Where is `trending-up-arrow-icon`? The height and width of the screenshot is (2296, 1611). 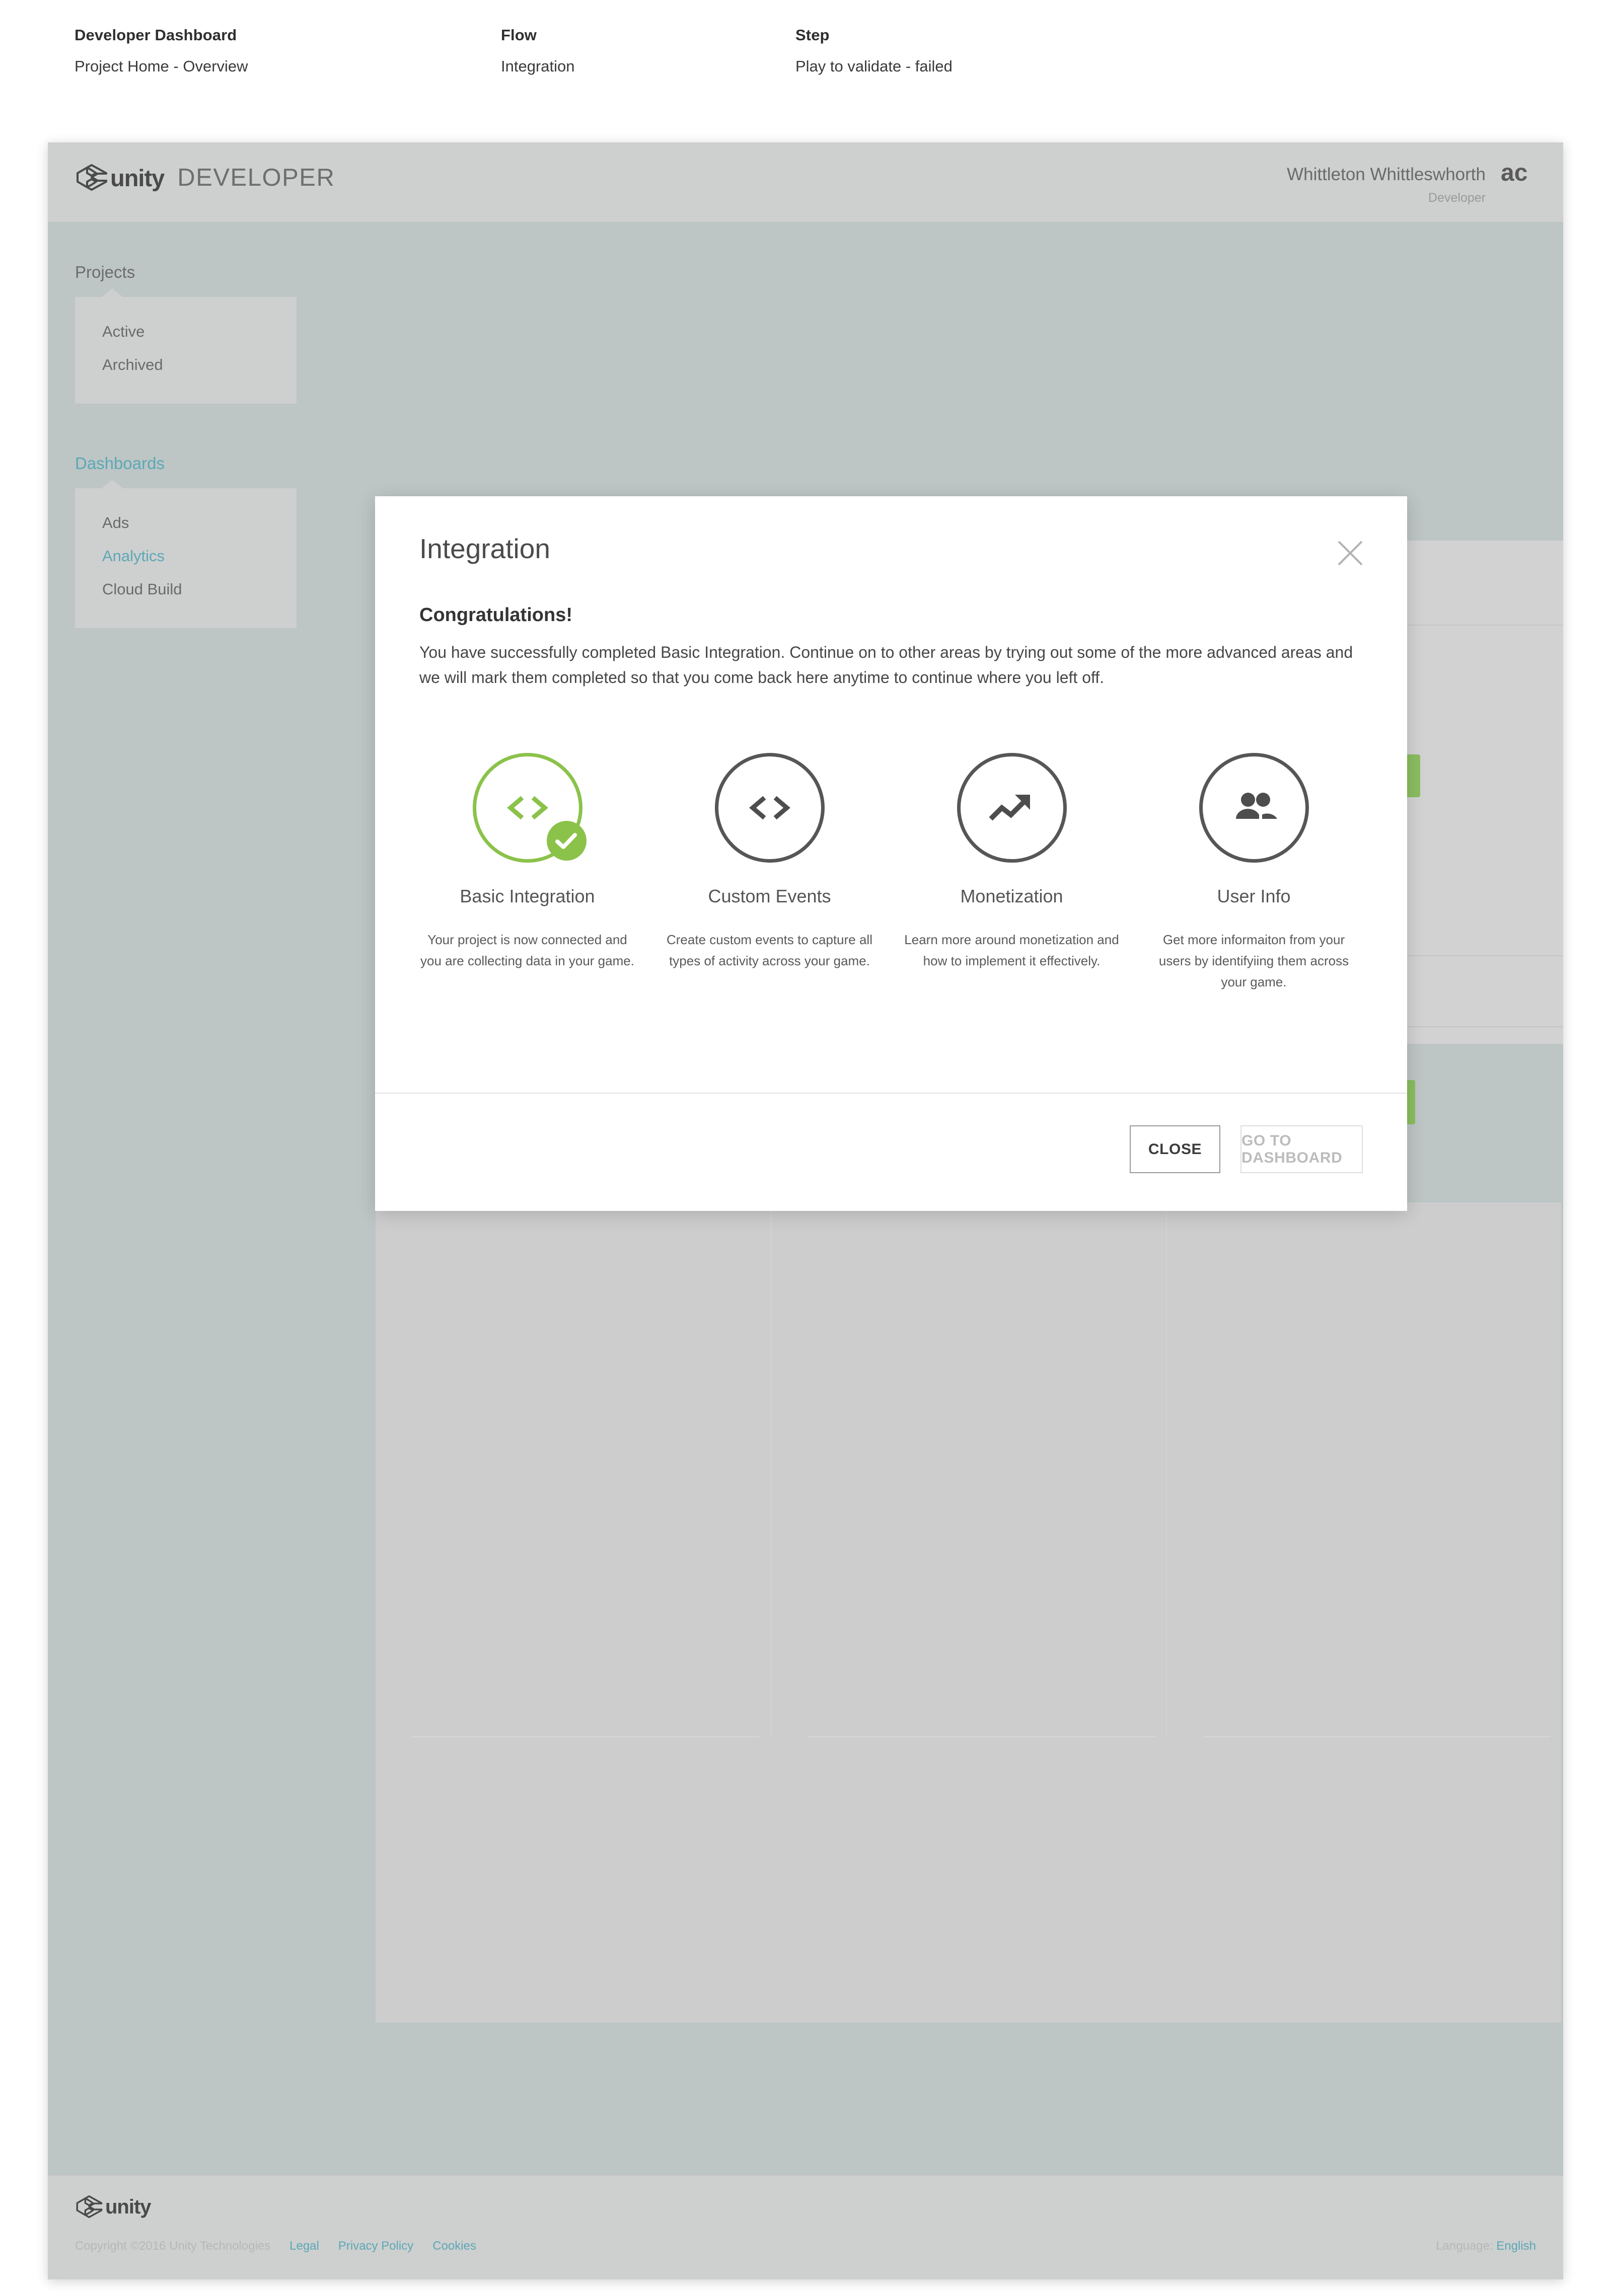
trending-up-arrow-icon is located at coordinates (1012, 808).